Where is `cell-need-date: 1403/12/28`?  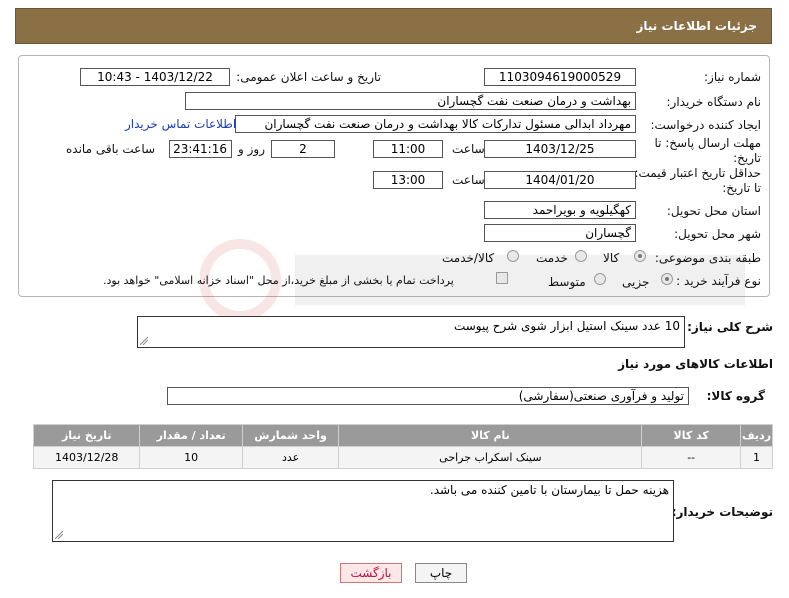 cell-need-date: 1403/12/28 is located at coordinates (86, 457).